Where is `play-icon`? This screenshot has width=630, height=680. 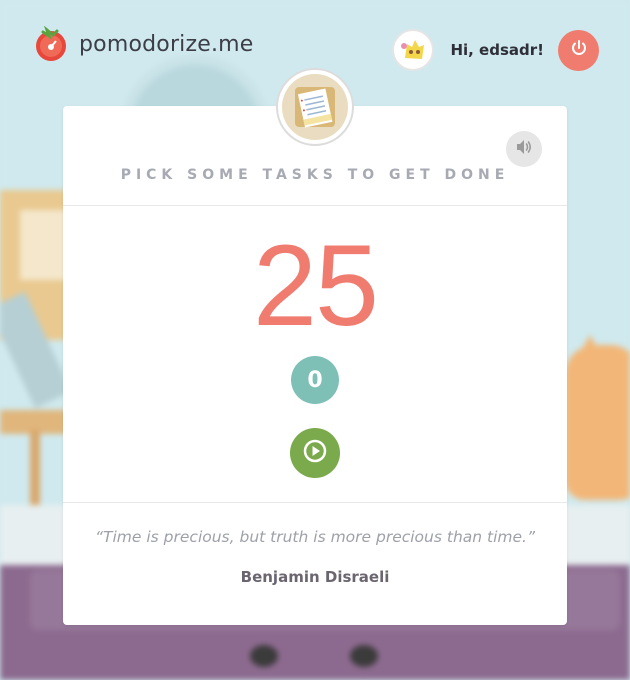 play-icon is located at coordinates (315, 453).